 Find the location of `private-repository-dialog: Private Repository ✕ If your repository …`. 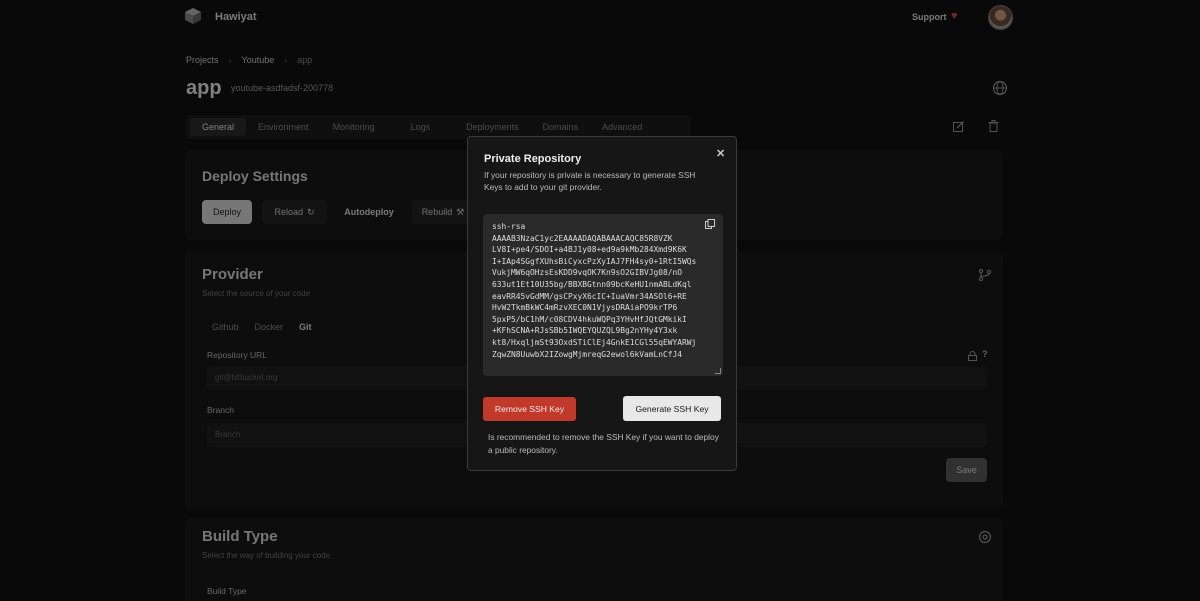

private-repository-dialog: Private Repository ✕ If your repository … is located at coordinates (602, 303).